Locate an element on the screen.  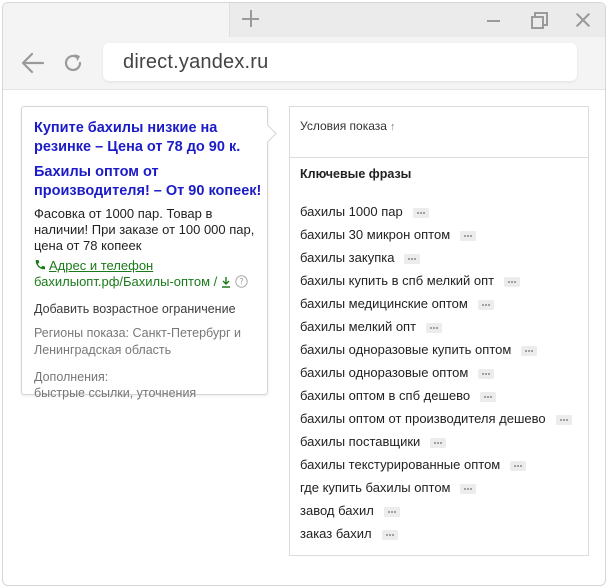
keywords-heading: Ключевые фразы is located at coordinates (356, 174).